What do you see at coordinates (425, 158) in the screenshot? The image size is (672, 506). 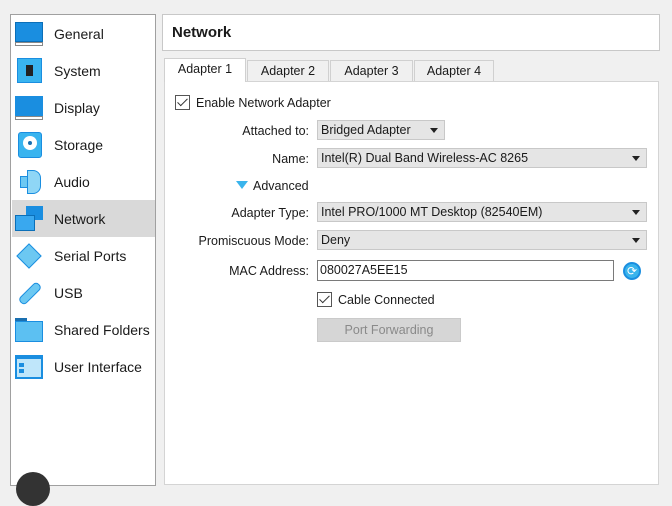 I see `name-value: Intel(R) Dual Band Wireless-AC 8265` at bounding box center [425, 158].